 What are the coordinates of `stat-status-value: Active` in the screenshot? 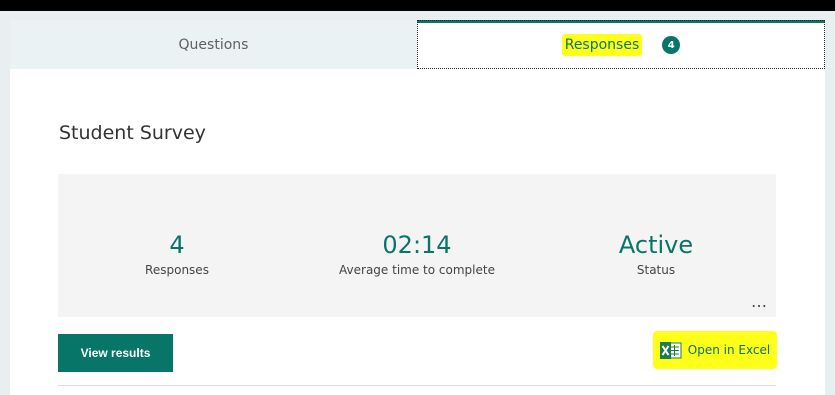 It's located at (656, 245).